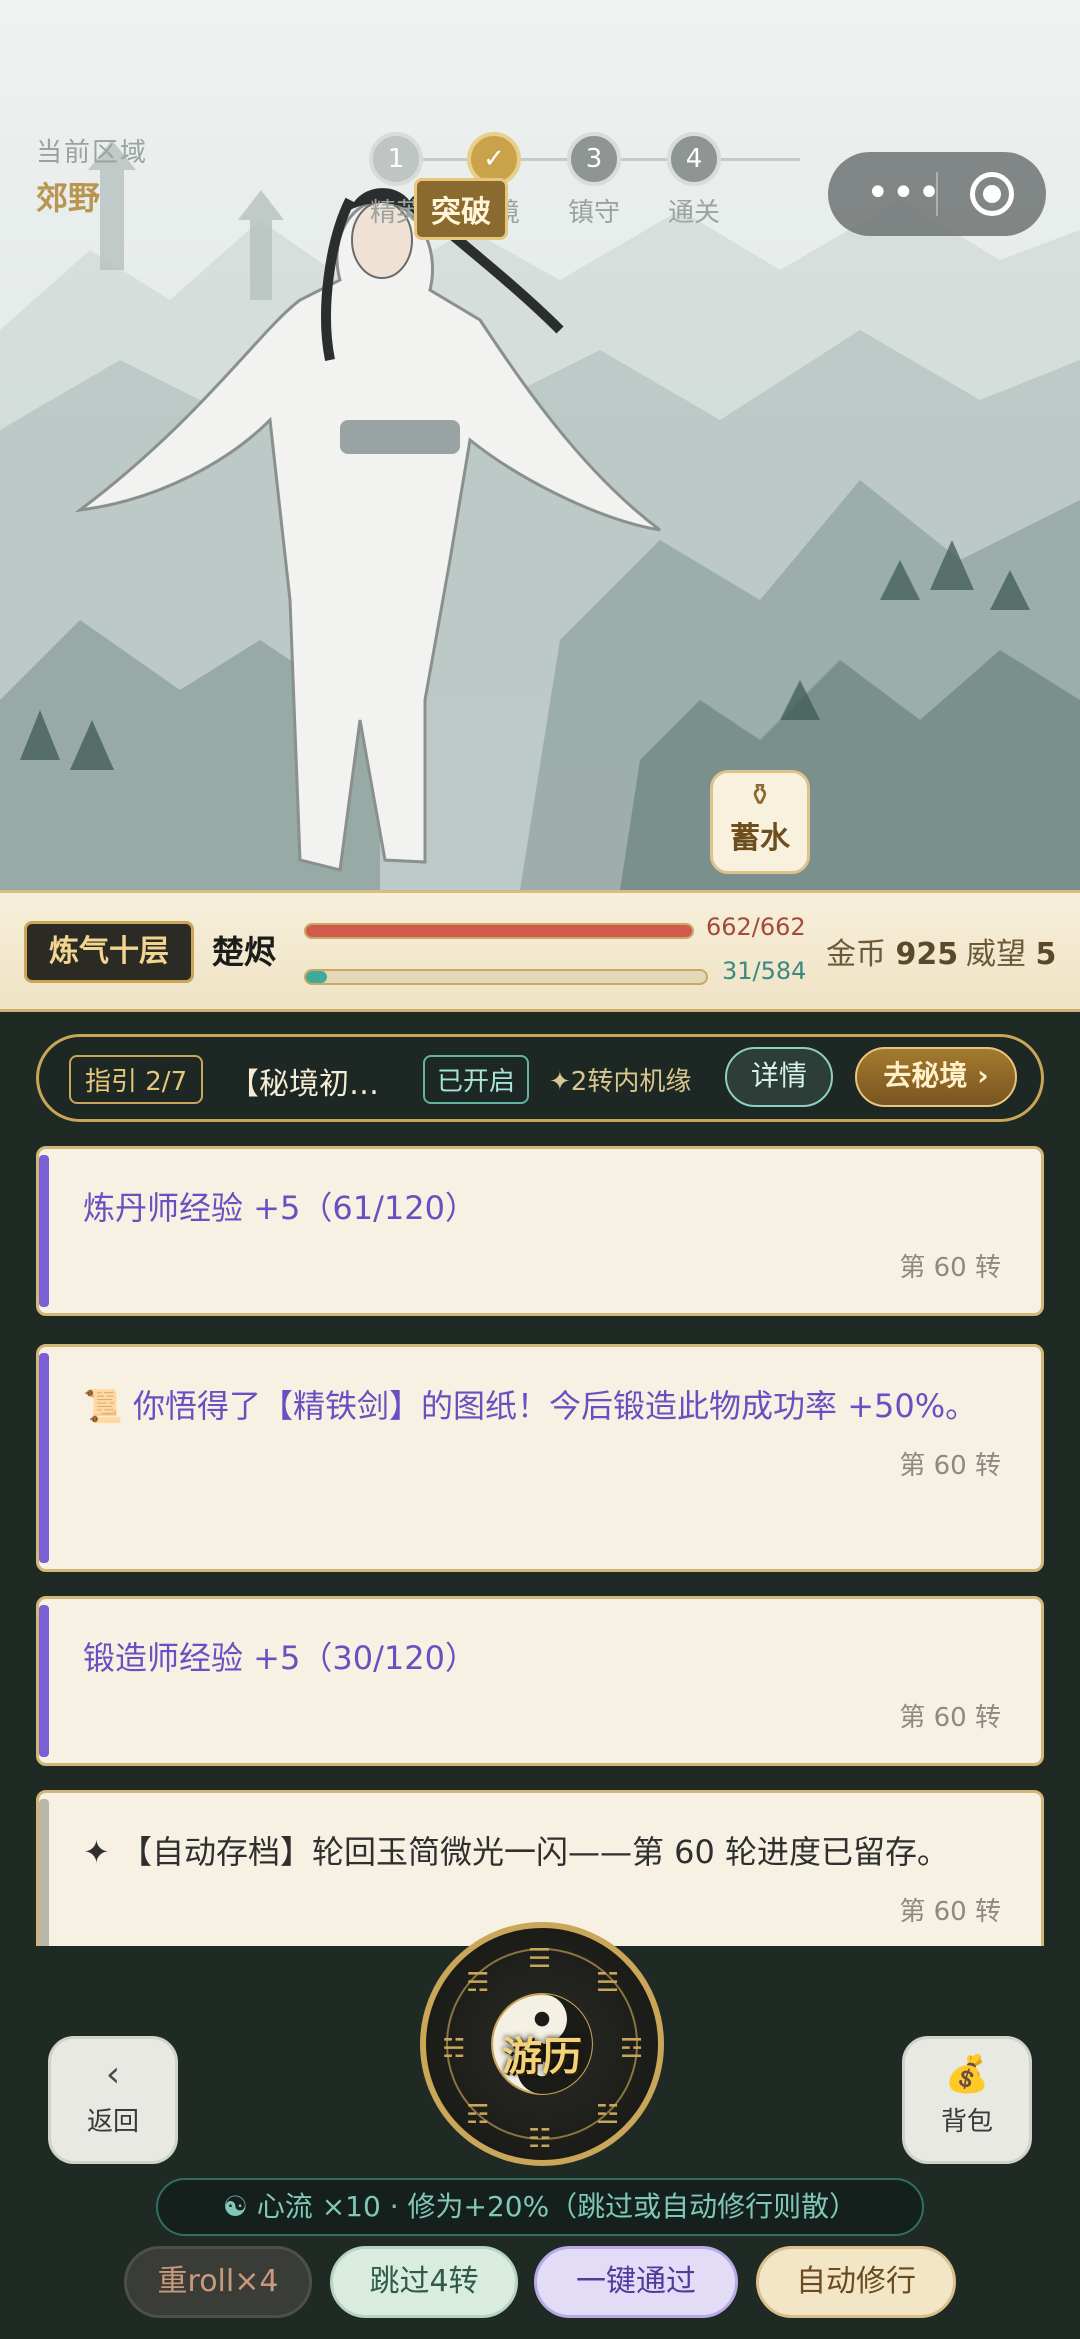 This screenshot has height=2339, width=1080. I want to click on stage-3: 3 镇守, so click(594, 180).